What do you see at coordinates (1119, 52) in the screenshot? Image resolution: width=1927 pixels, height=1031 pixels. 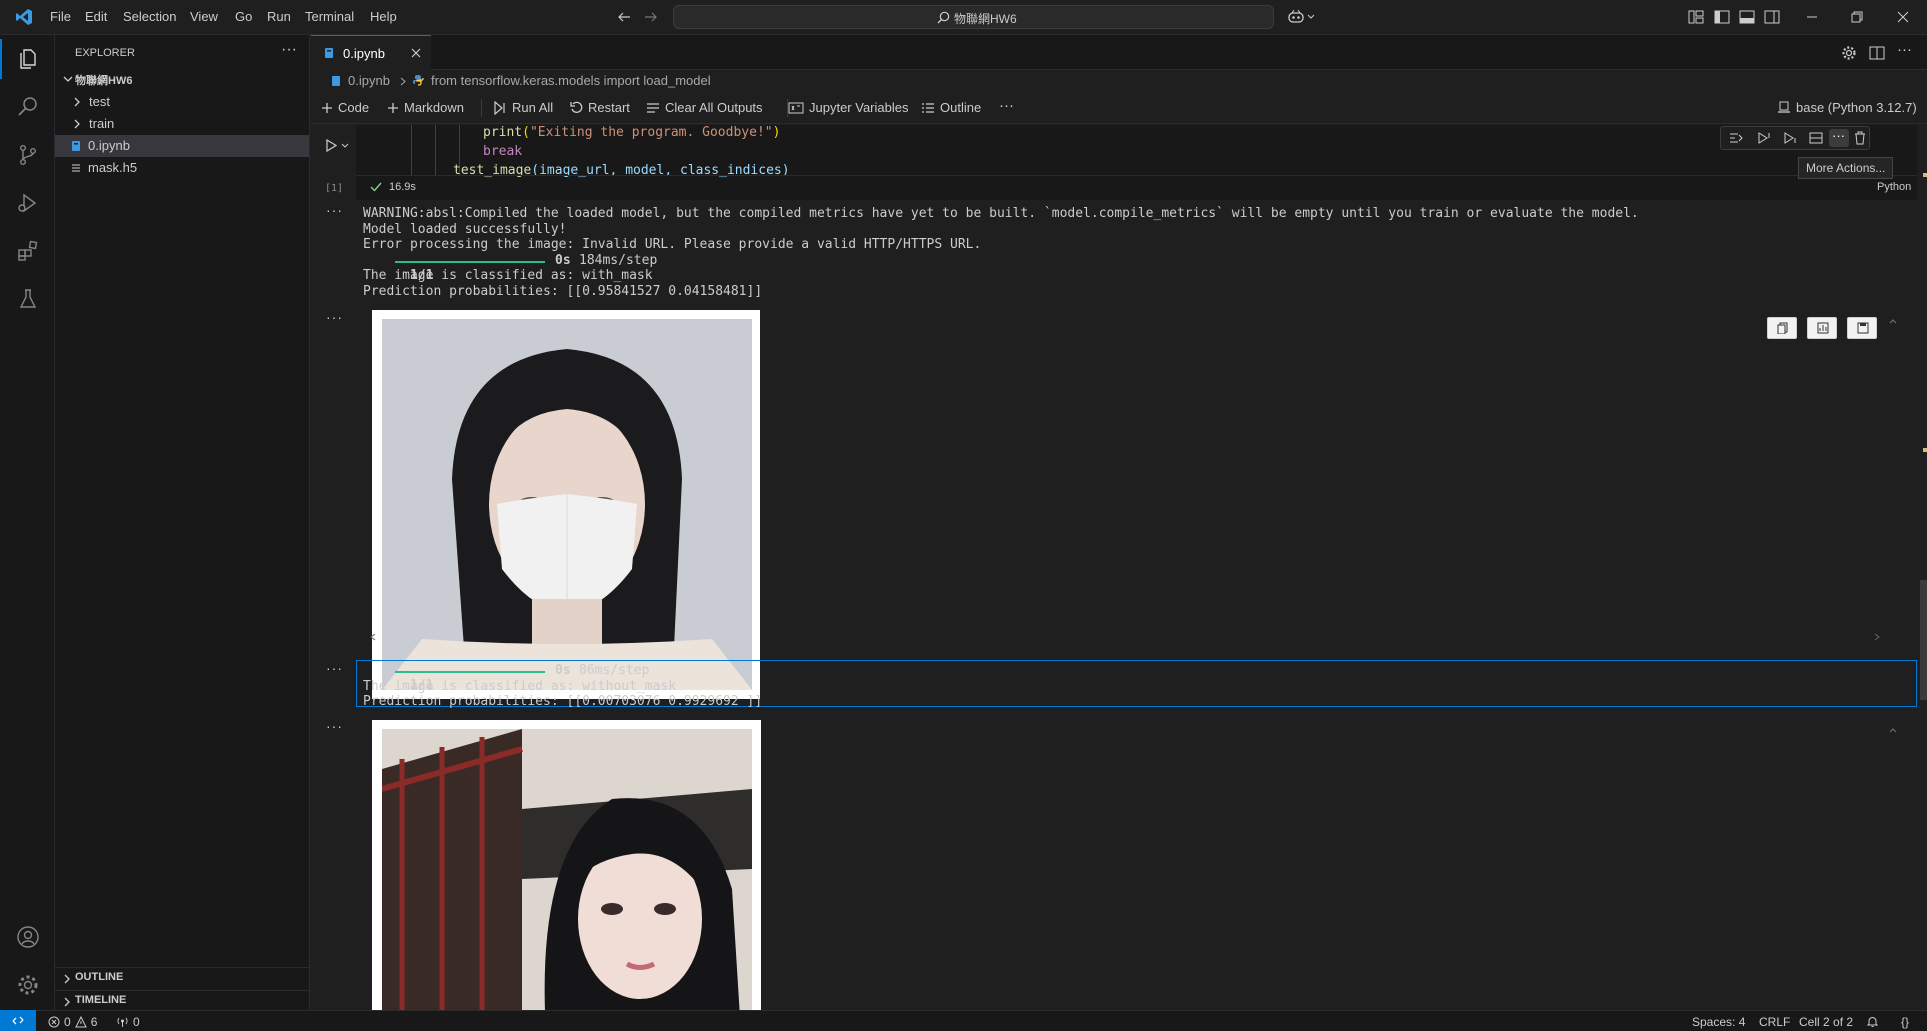 I see `tab-bar: 0.ipynb ···` at bounding box center [1119, 52].